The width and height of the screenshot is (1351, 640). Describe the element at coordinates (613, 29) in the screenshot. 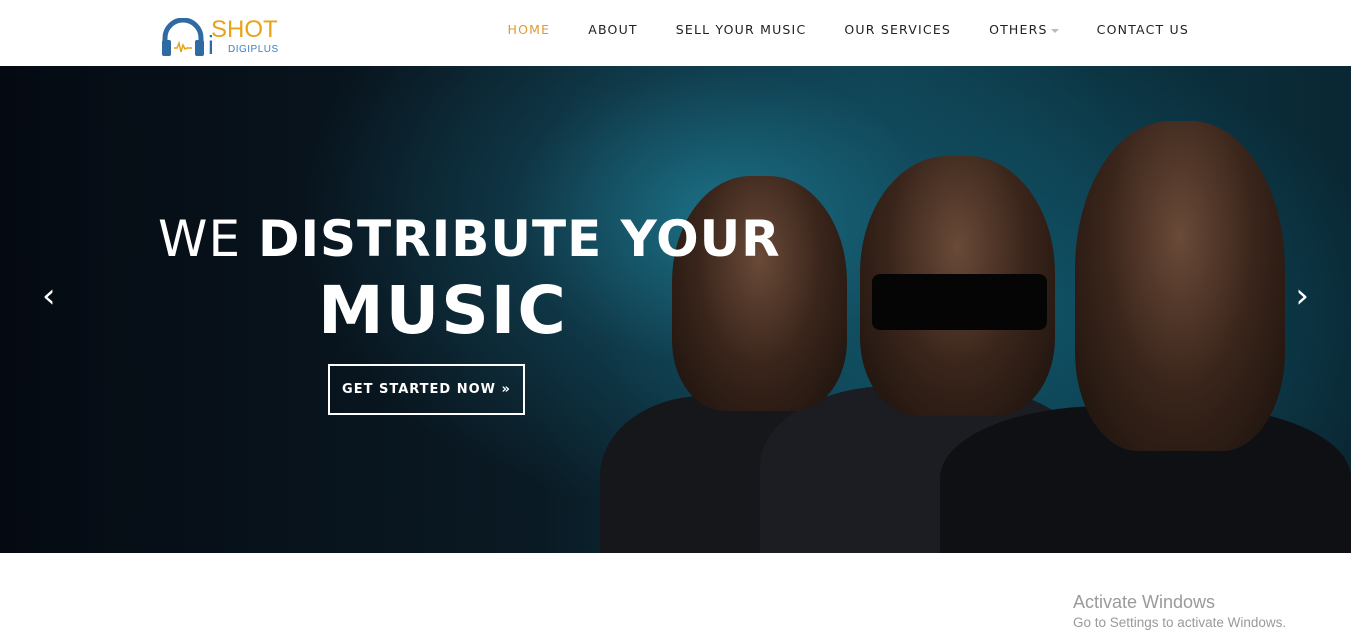

I see `nav-about: ABOUT` at that location.